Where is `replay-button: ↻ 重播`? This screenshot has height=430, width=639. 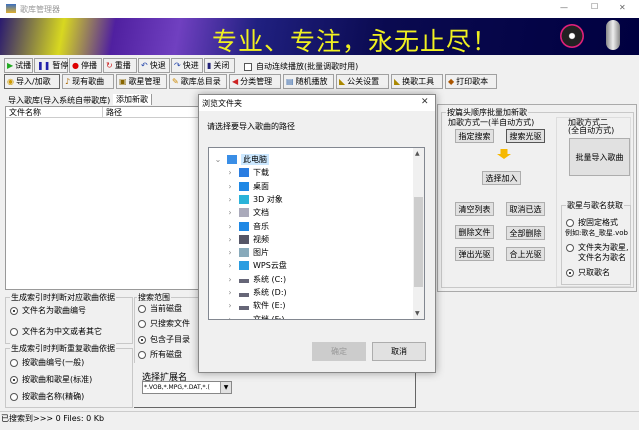
replay-button: ↻ 重播 is located at coordinates (120, 65).